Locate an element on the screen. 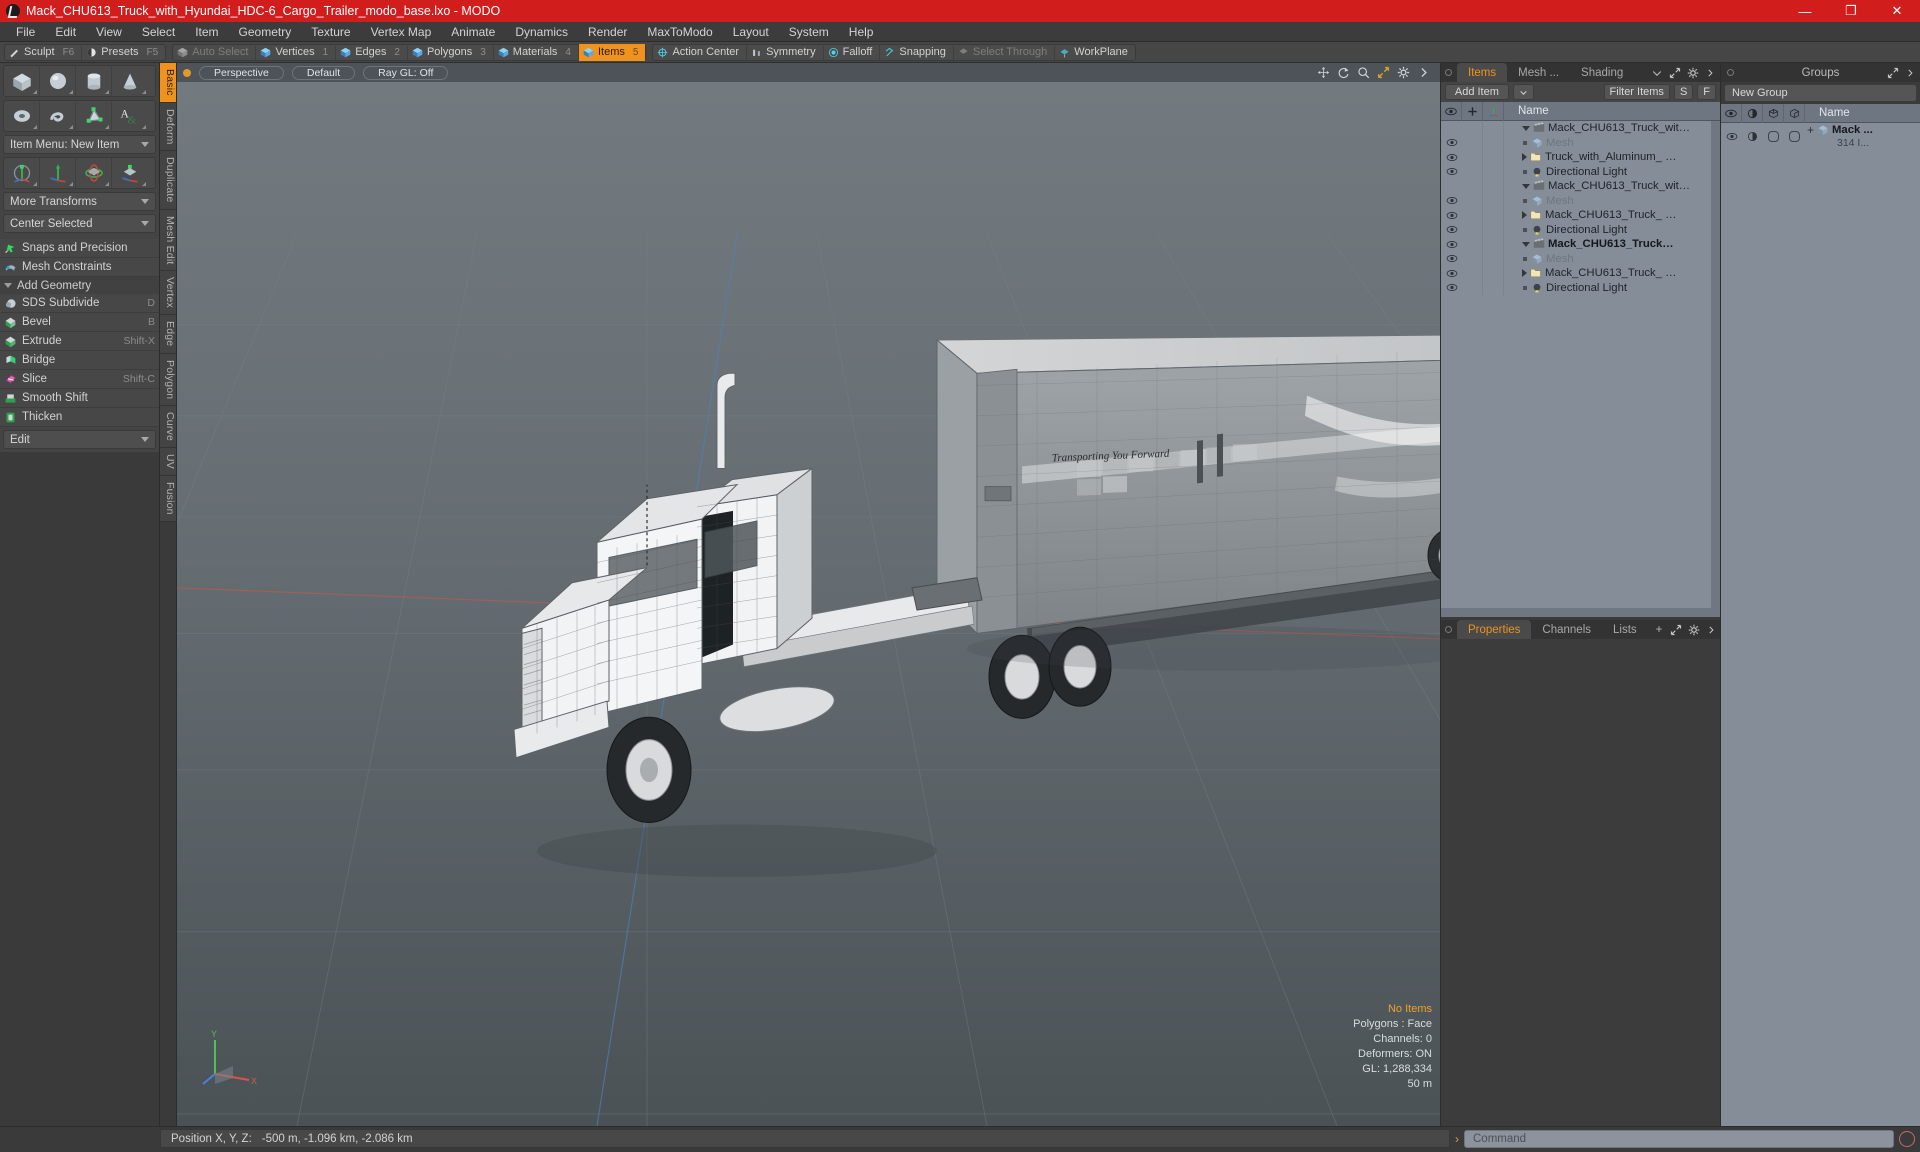 The width and height of the screenshot is (1920, 1152). menu-item-geometry: Geometry is located at coordinates (265, 32).